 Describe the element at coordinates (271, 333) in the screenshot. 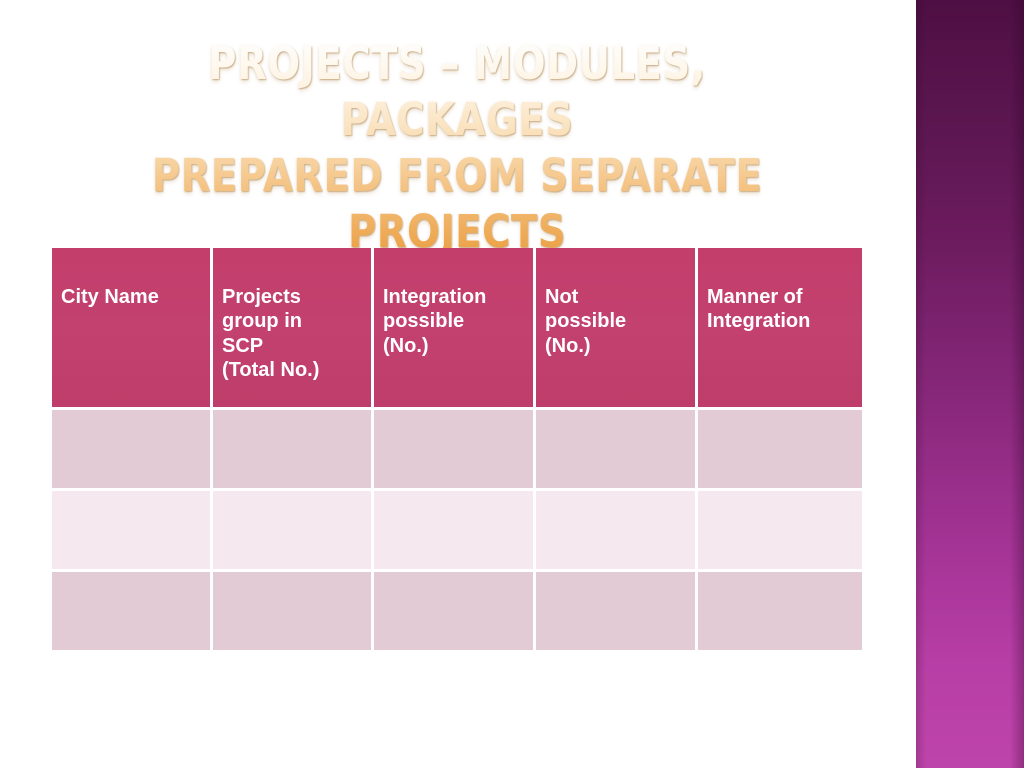

I see `column-header-projects-group-in-scp-label: Projects group in SCP (Total No.)` at that location.